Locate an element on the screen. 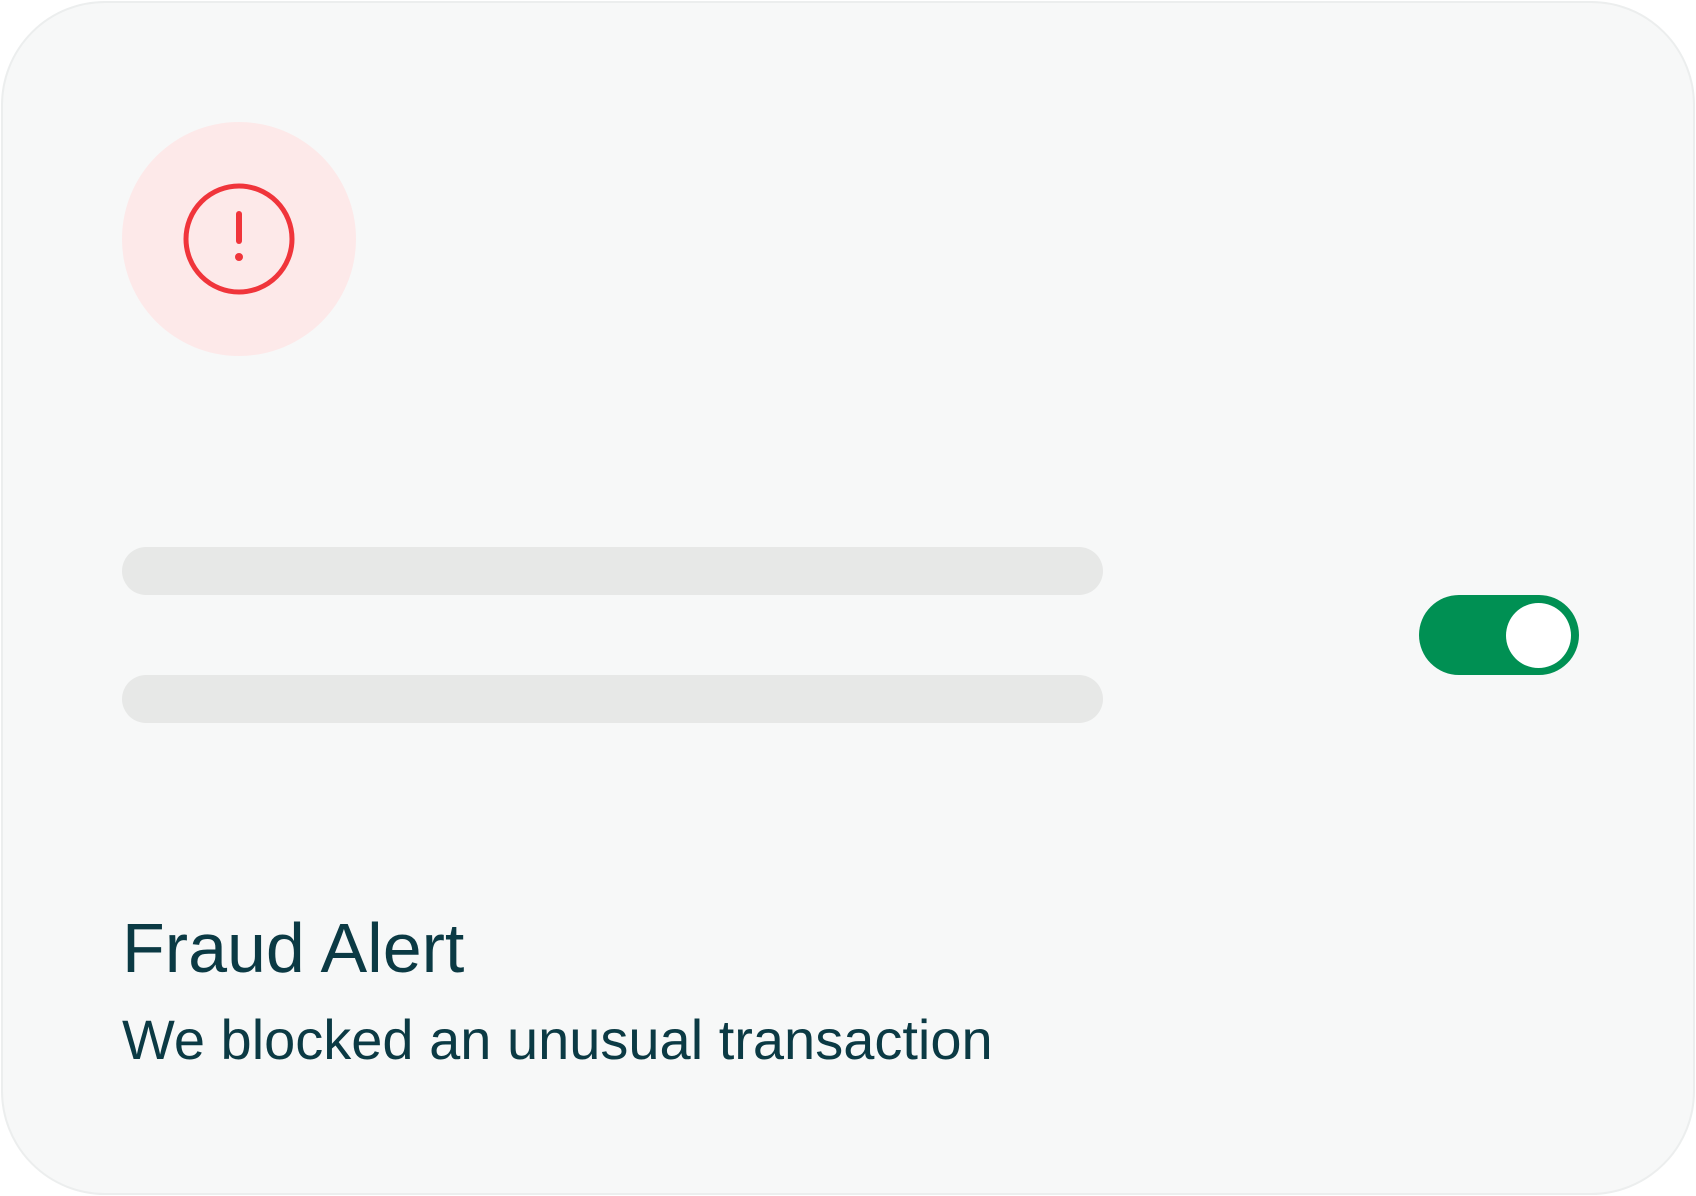  alert-title: Fraud Alert is located at coordinates (293, 948).